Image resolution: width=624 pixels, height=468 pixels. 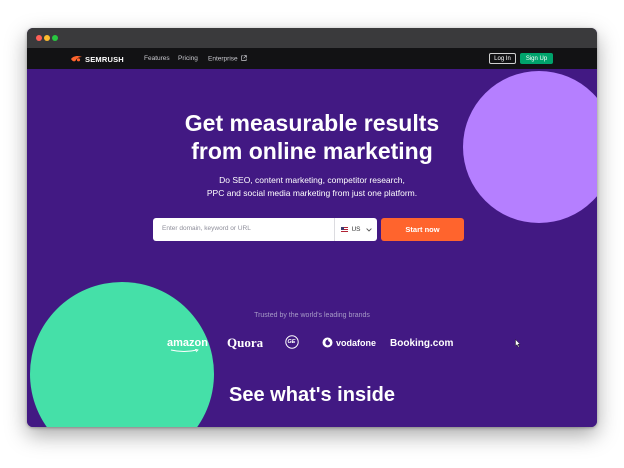 What do you see at coordinates (502, 58) in the screenshot?
I see `login-button: Log In` at bounding box center [502, 58].